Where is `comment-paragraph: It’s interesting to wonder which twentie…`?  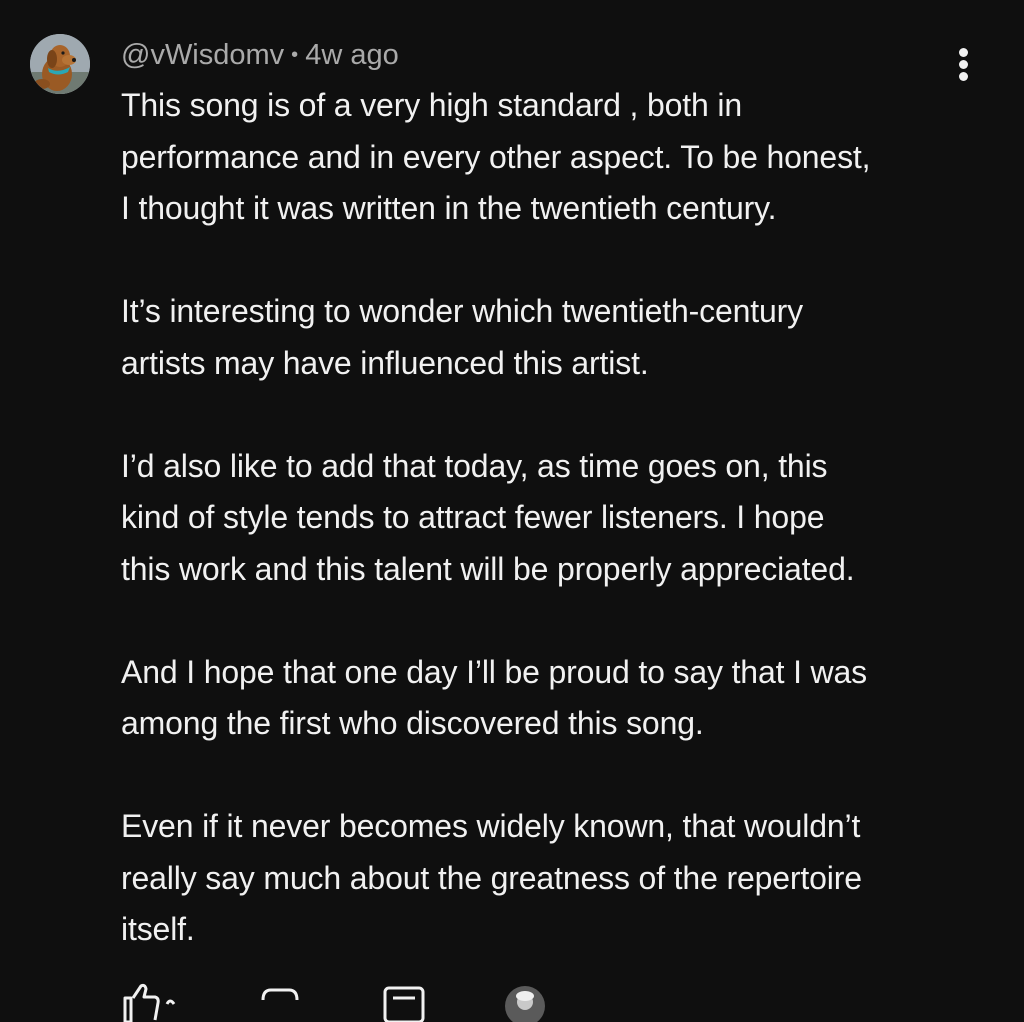 comment-paragraph: It’s interesting to wonder which twentie… is located at coordinates (551, 337).